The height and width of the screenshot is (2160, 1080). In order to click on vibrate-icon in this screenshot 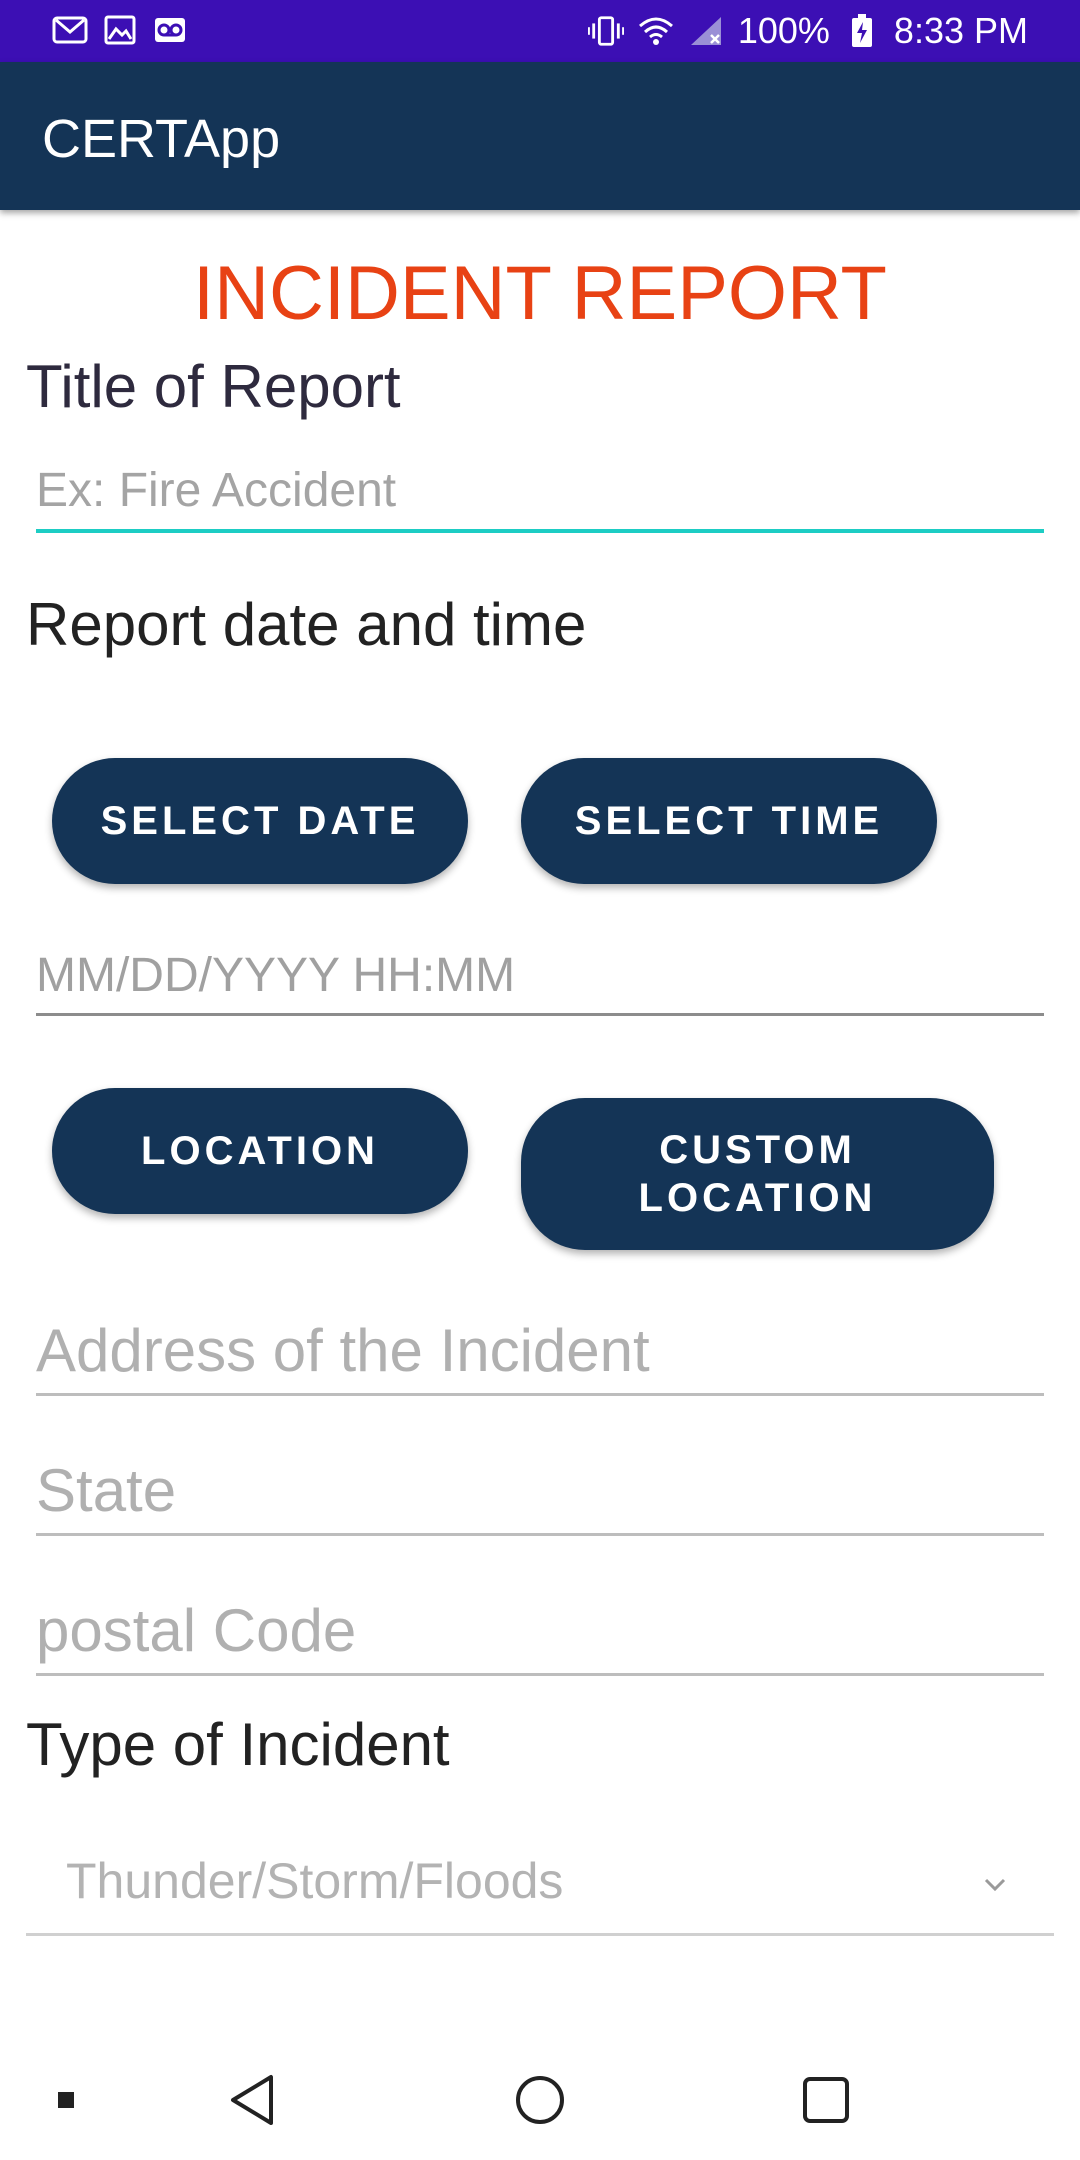, I will do `click(605, 31)`.